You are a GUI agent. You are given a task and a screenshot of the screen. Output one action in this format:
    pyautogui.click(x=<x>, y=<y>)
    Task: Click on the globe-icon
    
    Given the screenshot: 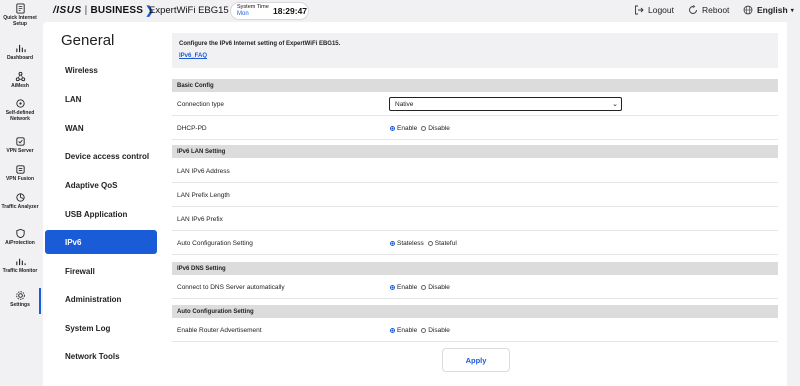 What is the action you would take?
    pyautogui.click(x=748, y=10)
    